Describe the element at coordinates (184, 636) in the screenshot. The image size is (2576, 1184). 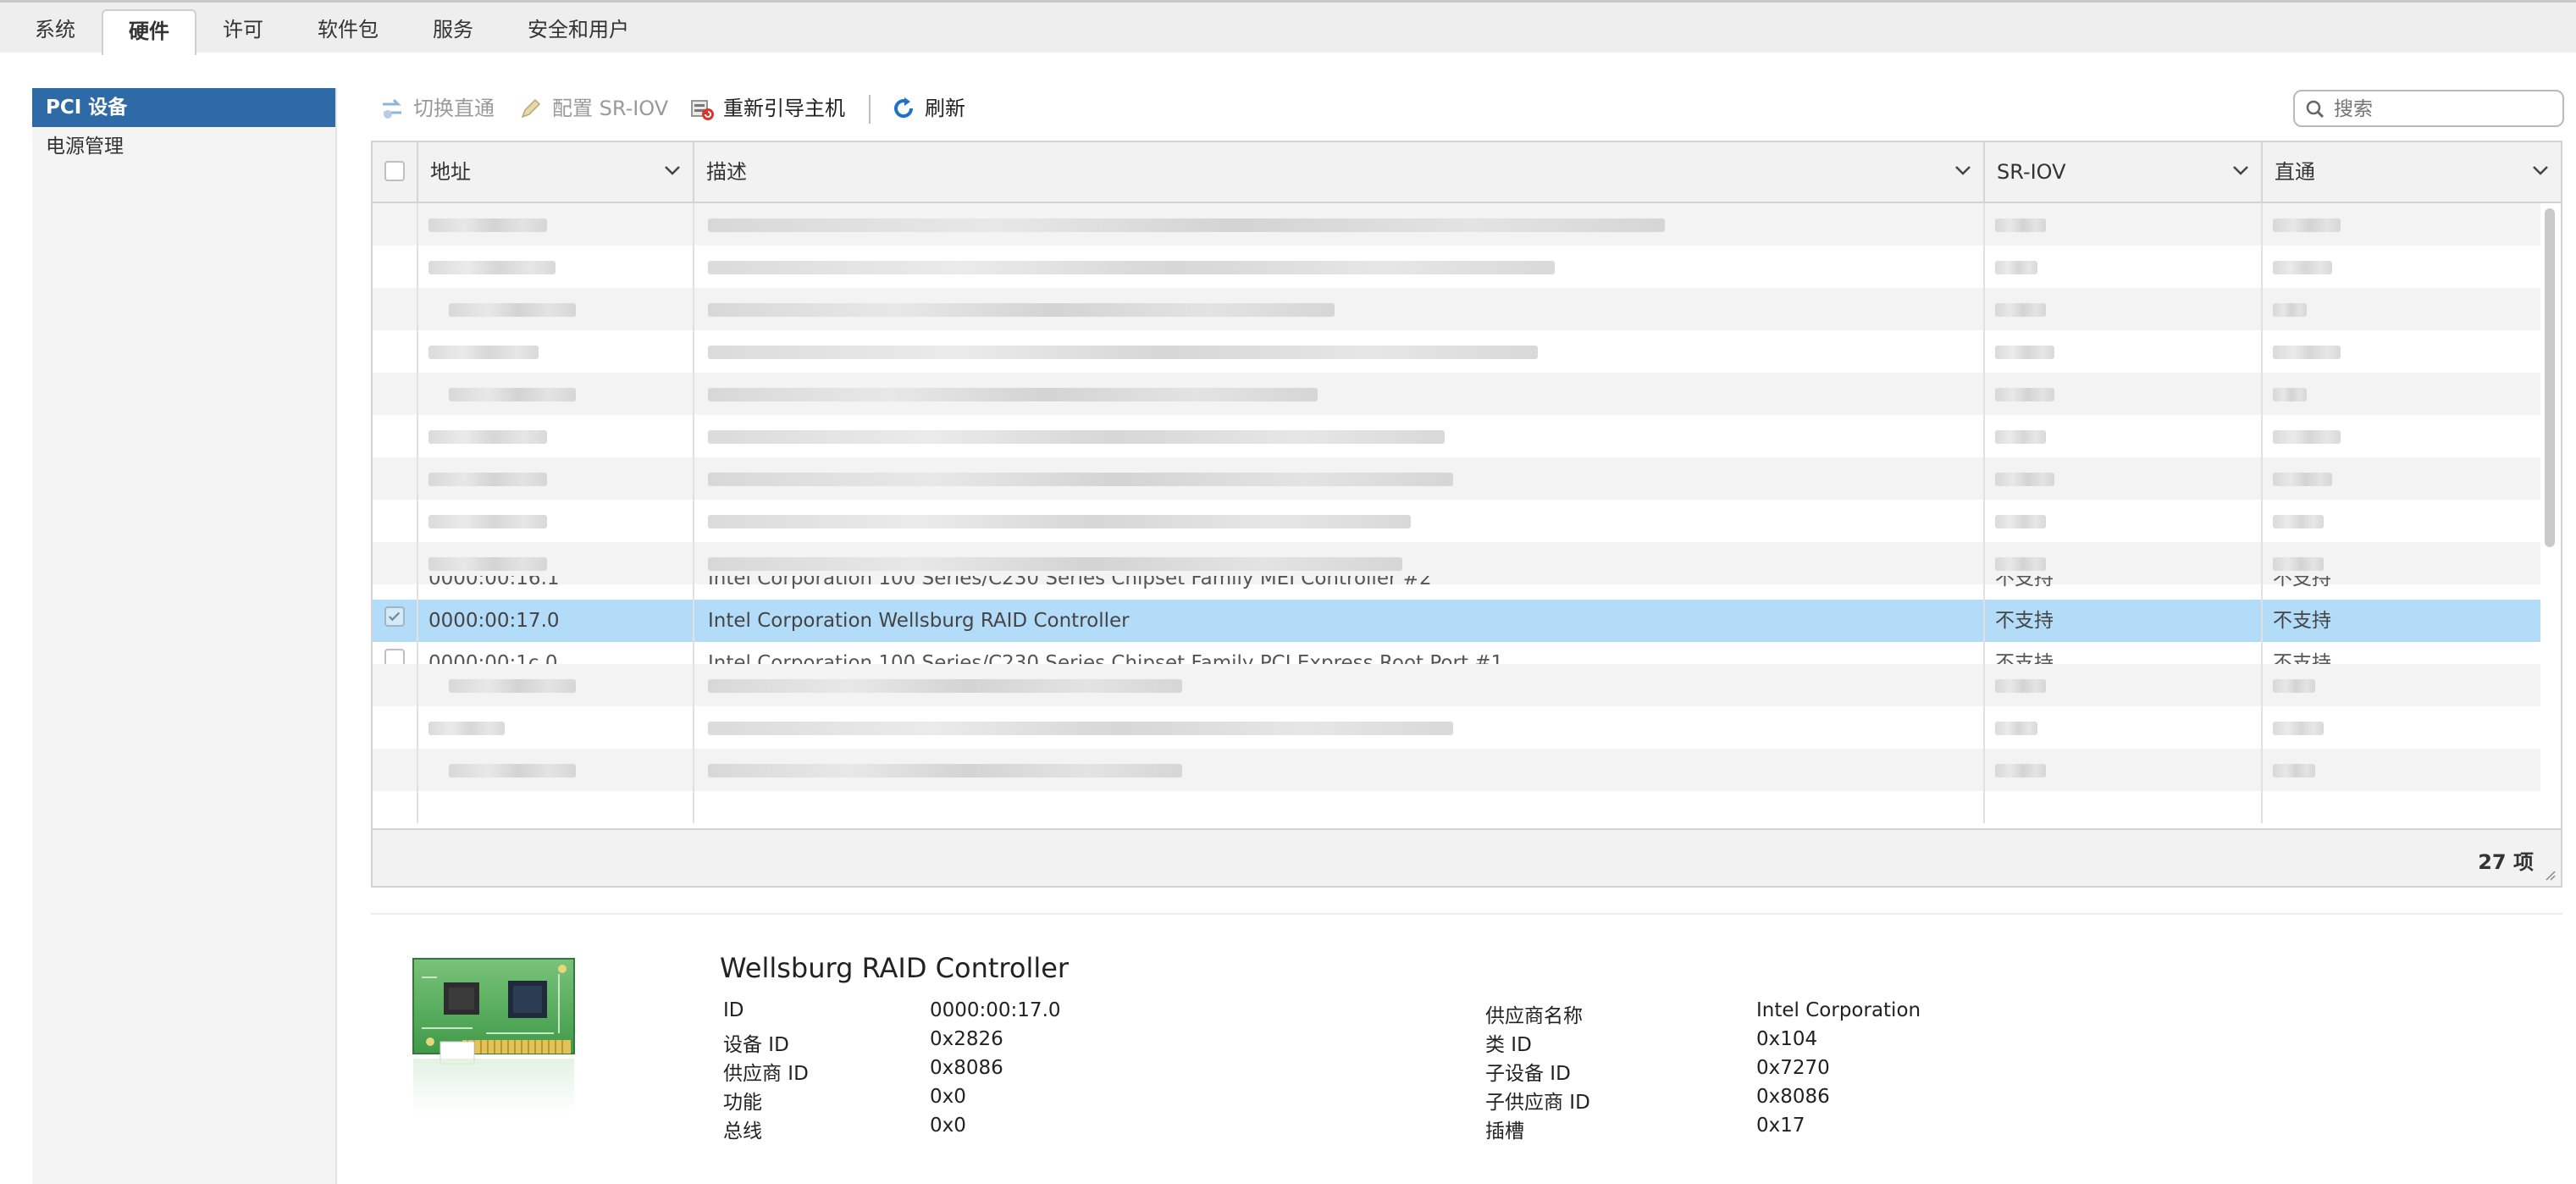
I see `left-nav: PCI 设备 电源管理` at that location.